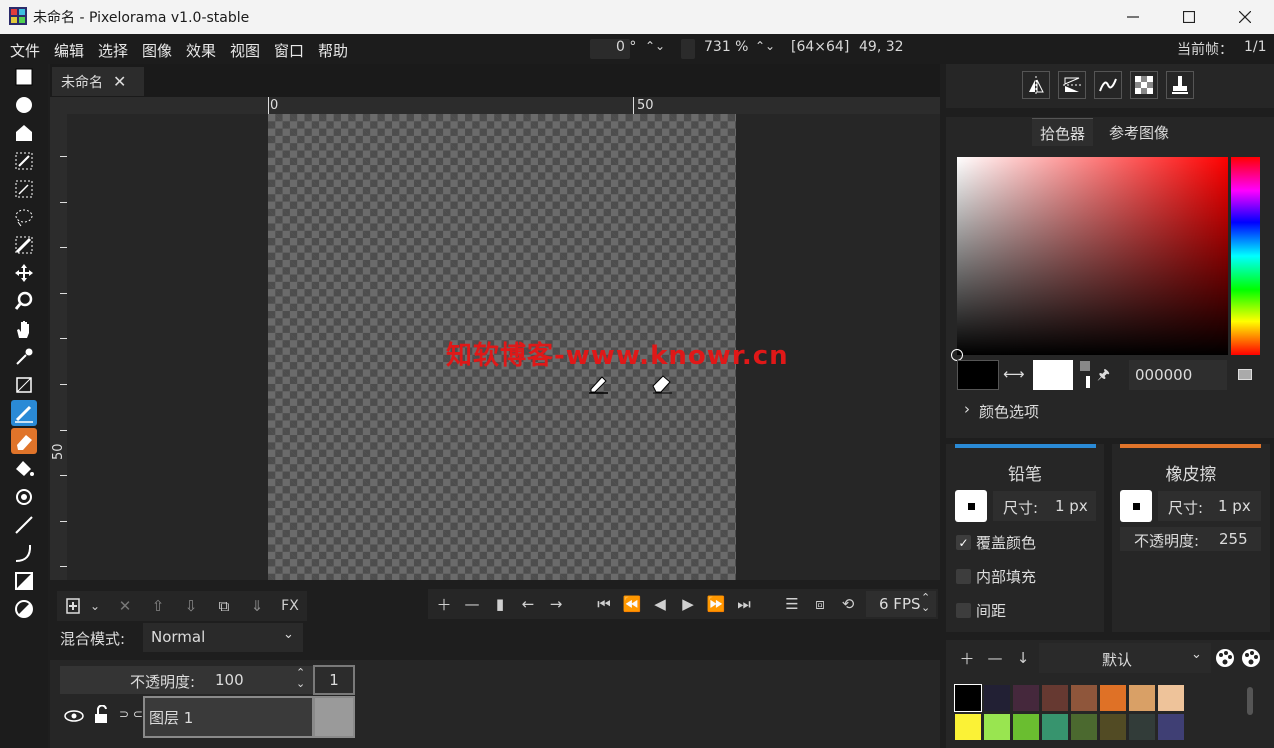  Describe the element at coordinates (157, 50) in the screenshot. I see `menu-image: 图像` at that location.